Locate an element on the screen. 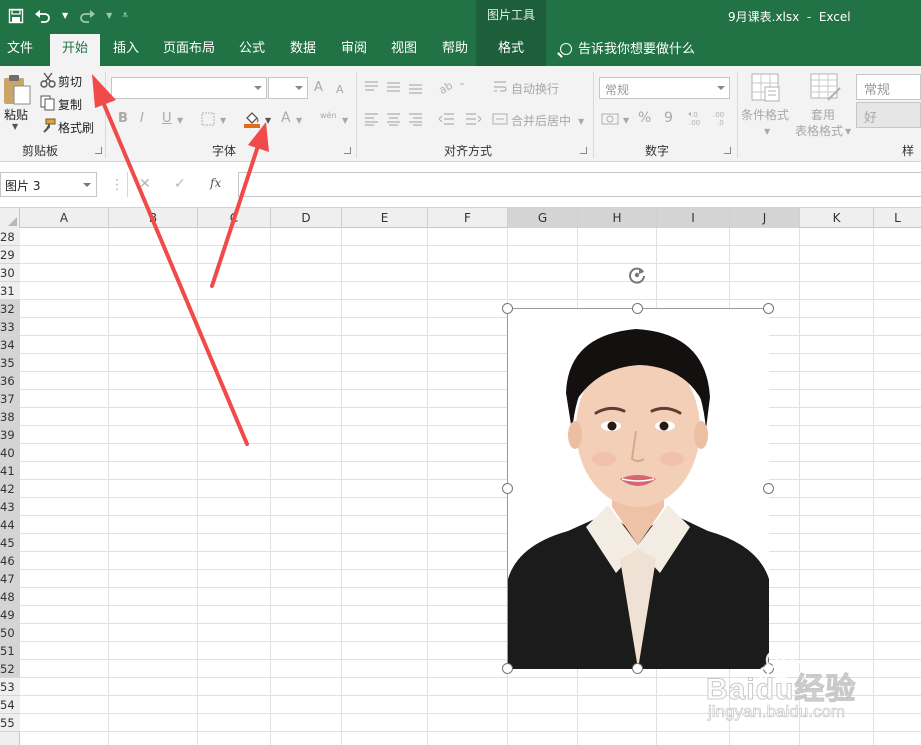 The image size is (921, 745). row-header-31: 31 is located at coordinates (10, 291).